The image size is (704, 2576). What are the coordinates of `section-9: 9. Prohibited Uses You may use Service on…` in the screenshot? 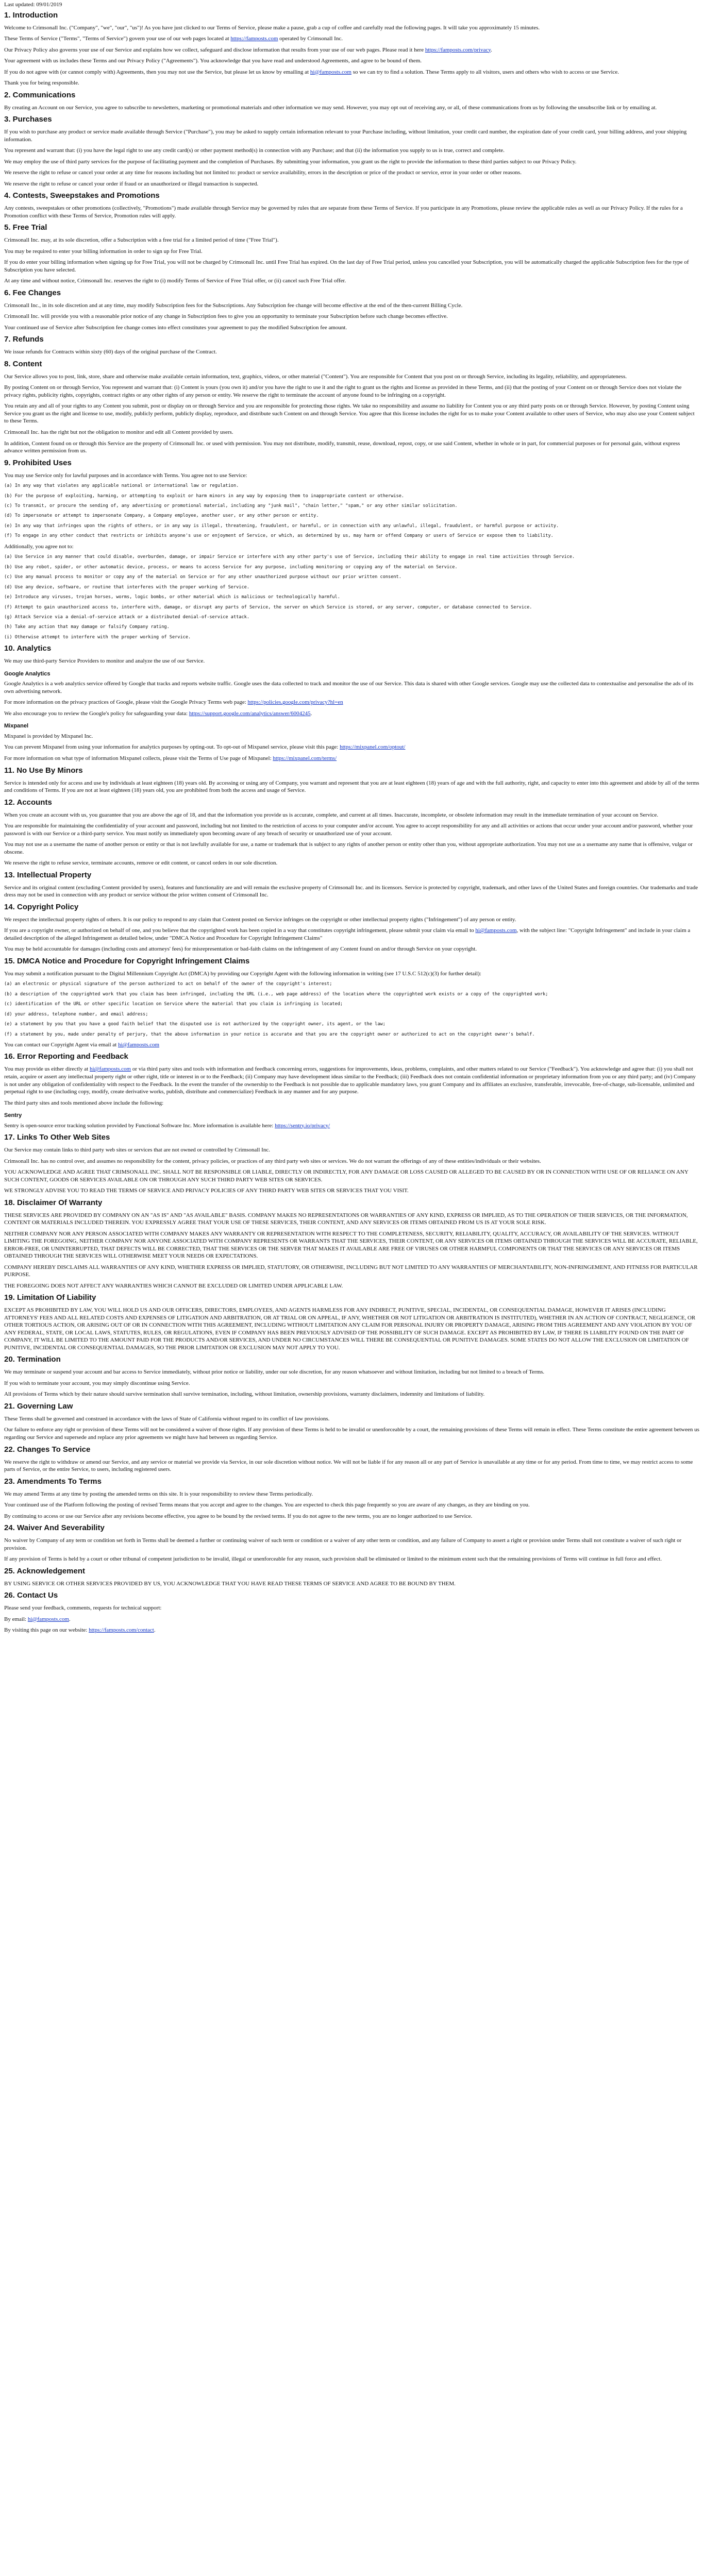 It's located at (352, 550).